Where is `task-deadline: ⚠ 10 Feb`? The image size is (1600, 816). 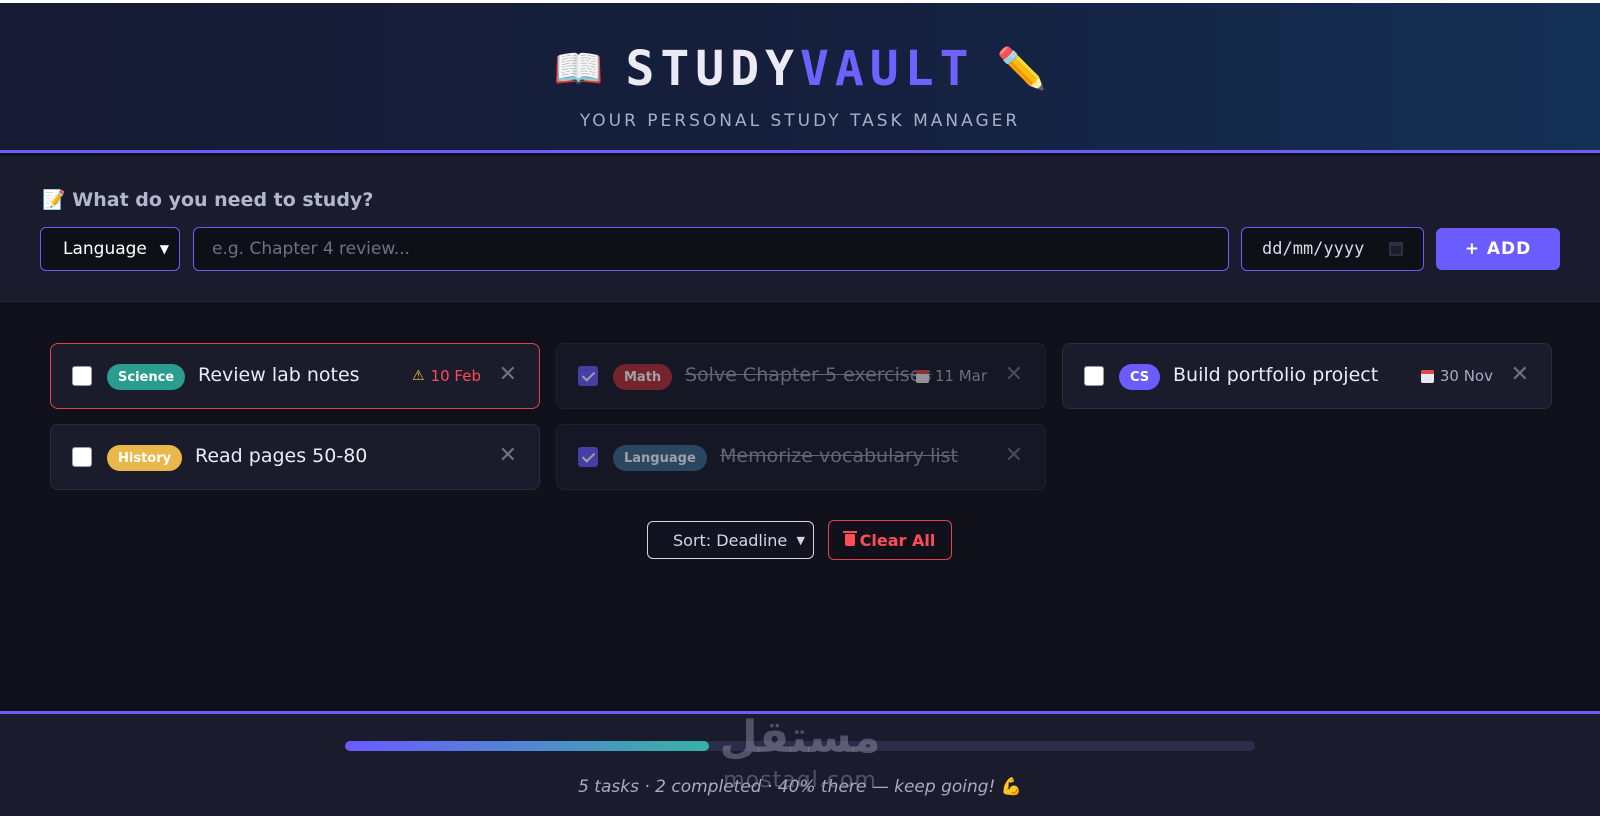
task-deadline: ⚠ 10 Feb is located at coordinates (446, 376).